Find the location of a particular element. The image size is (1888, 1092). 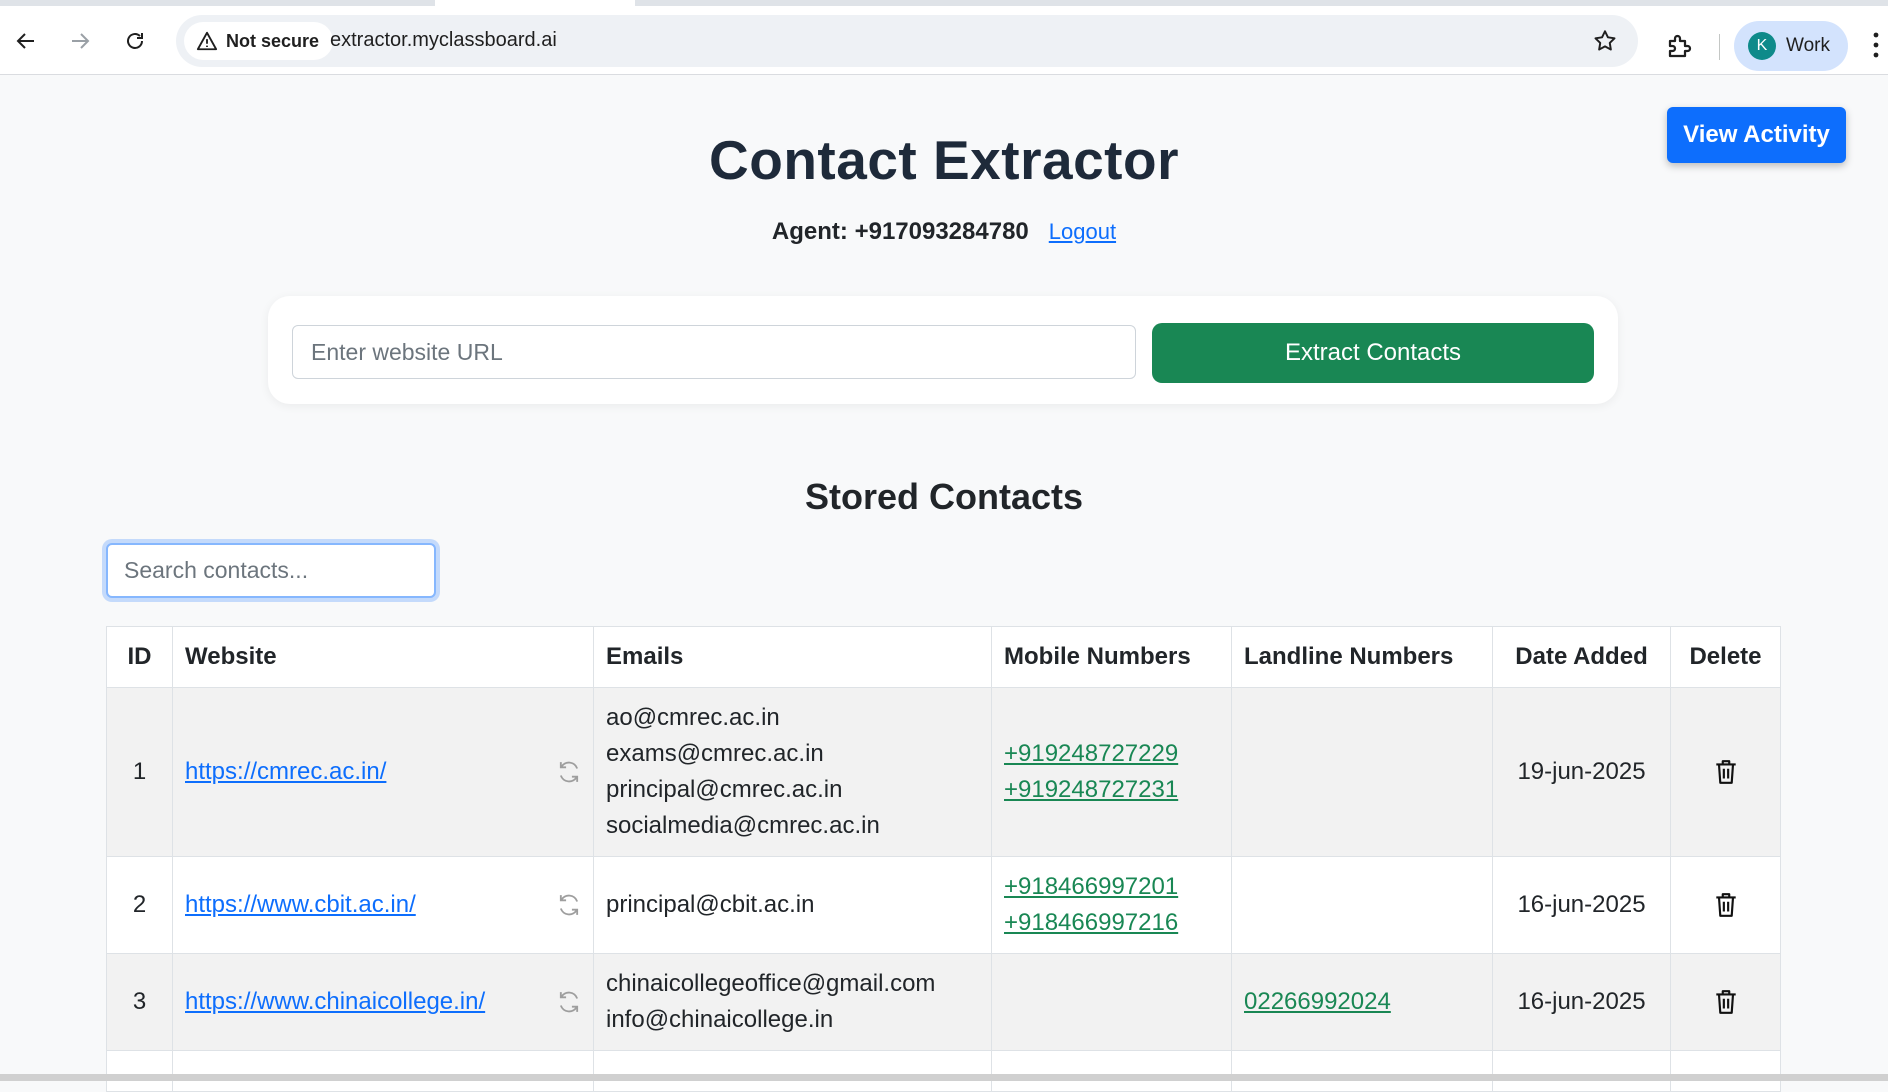

warning-icon is located at coordinates (207, 41).